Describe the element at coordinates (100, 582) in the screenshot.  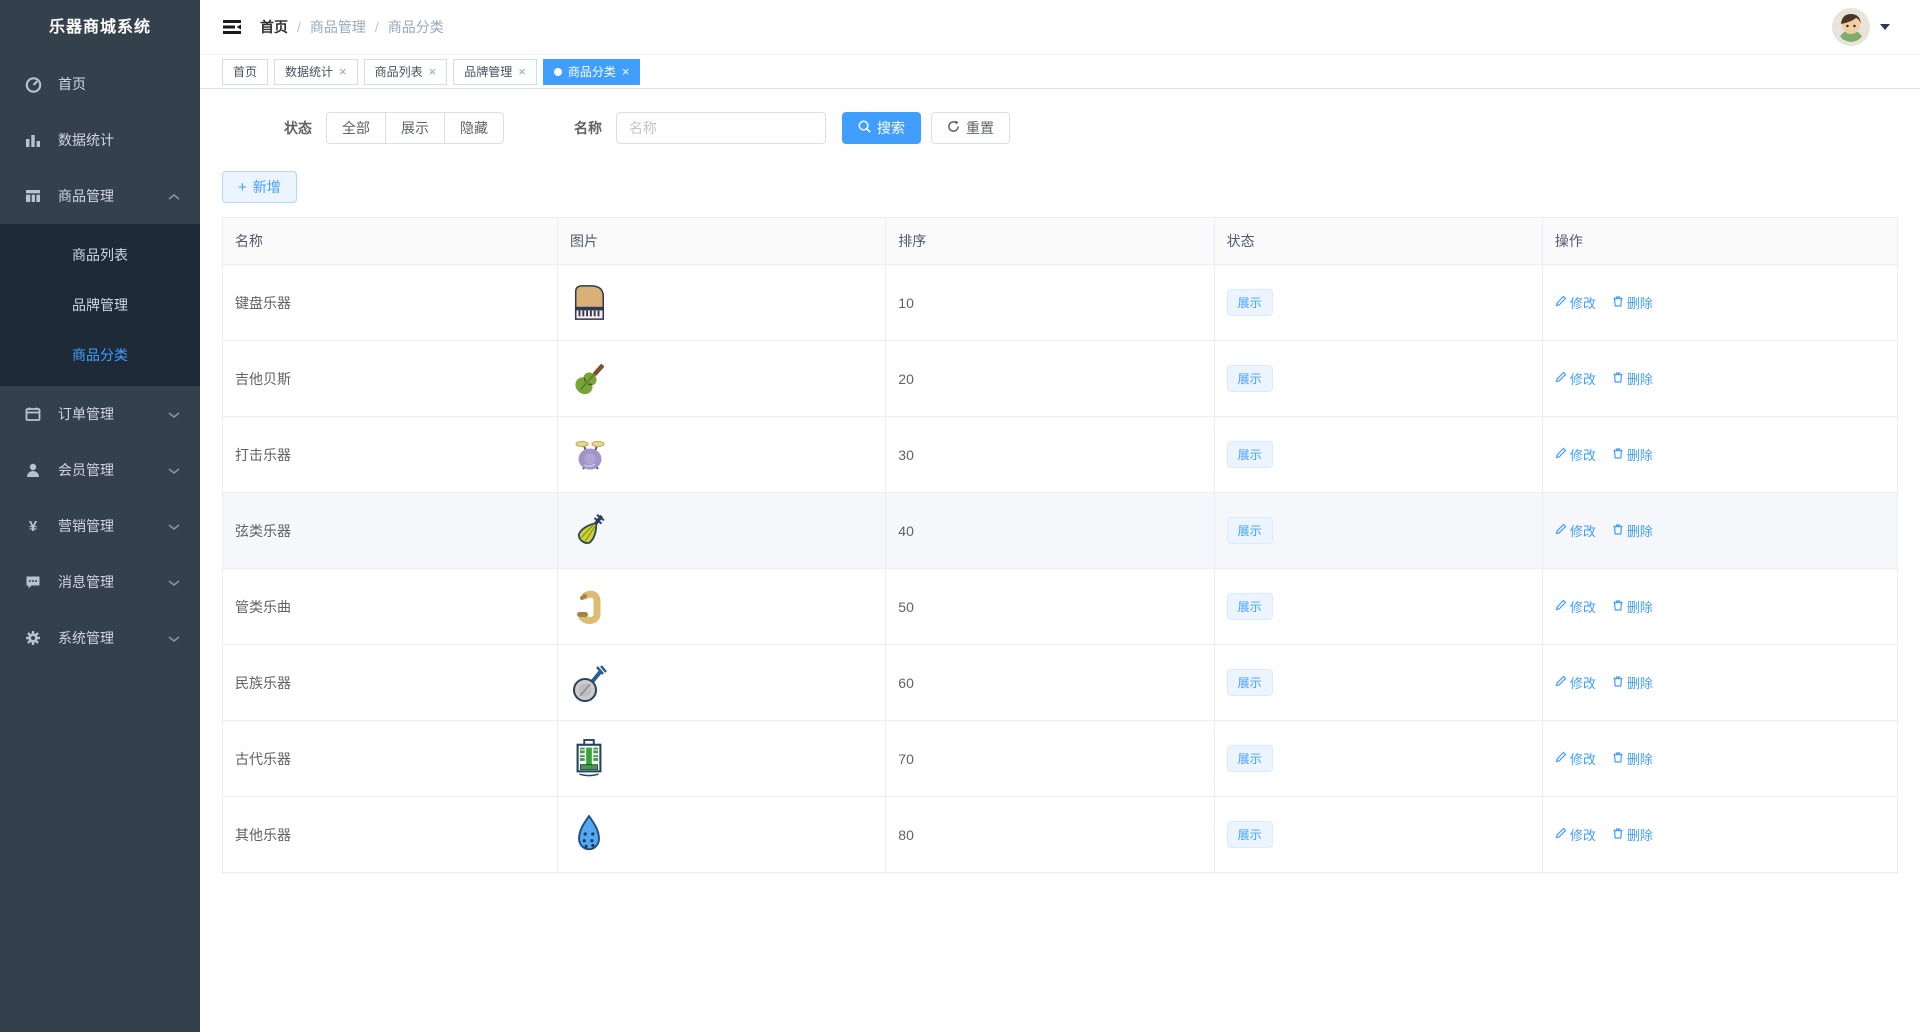
I see `sidebar-item-messages: 消息管理` at that location.